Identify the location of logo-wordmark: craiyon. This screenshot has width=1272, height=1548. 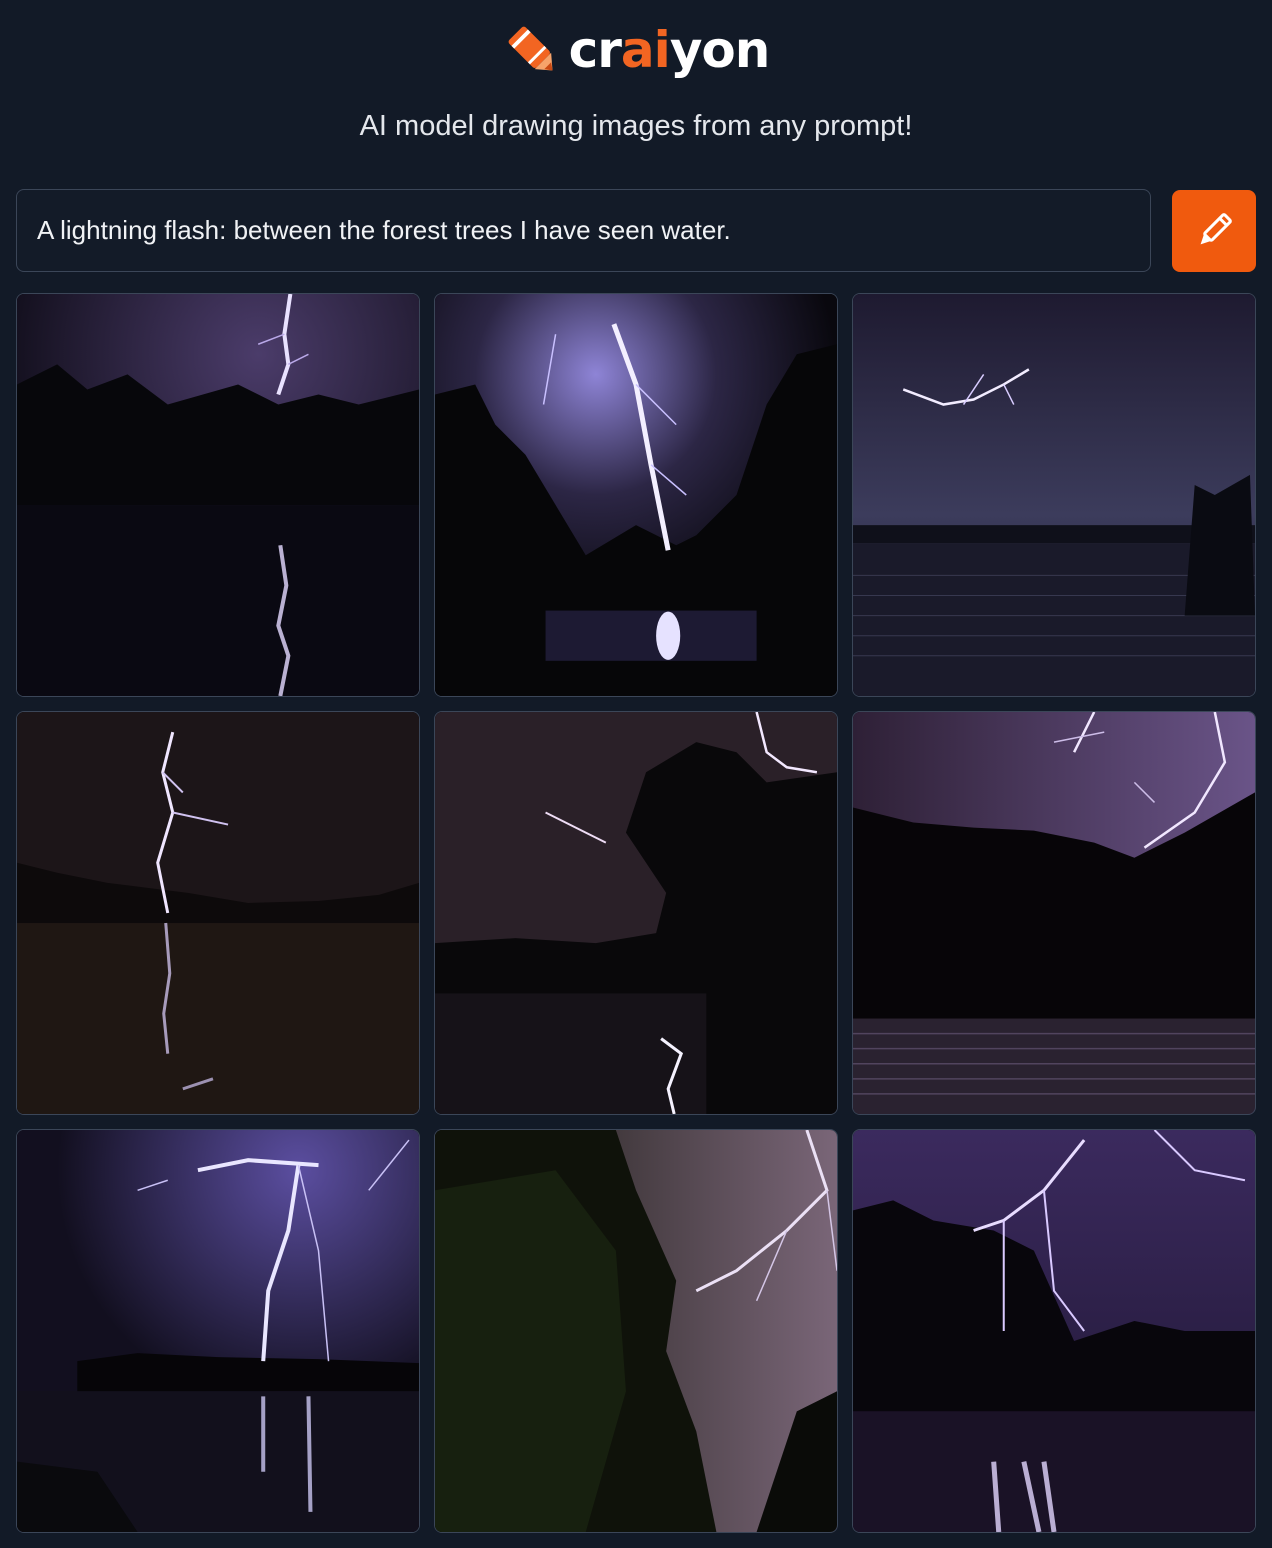
(669, 50).